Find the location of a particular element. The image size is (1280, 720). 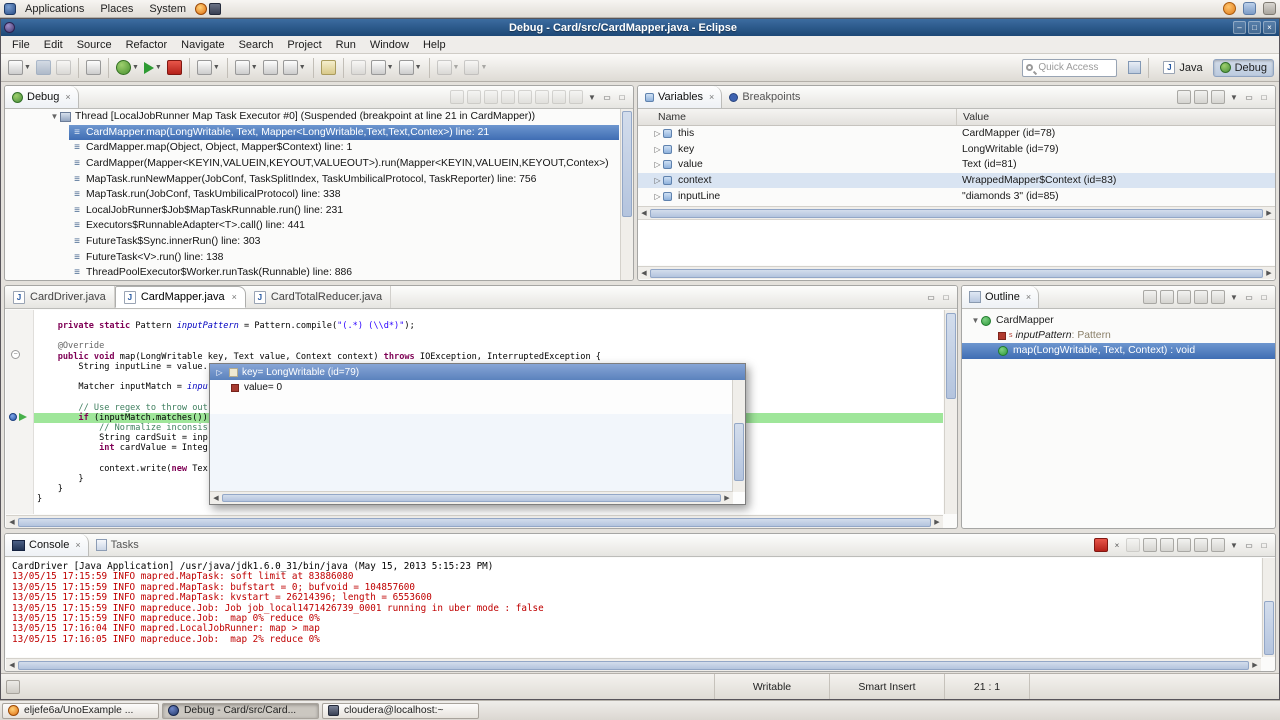

open-perspective-icon is located at coordinates (1134, 68).